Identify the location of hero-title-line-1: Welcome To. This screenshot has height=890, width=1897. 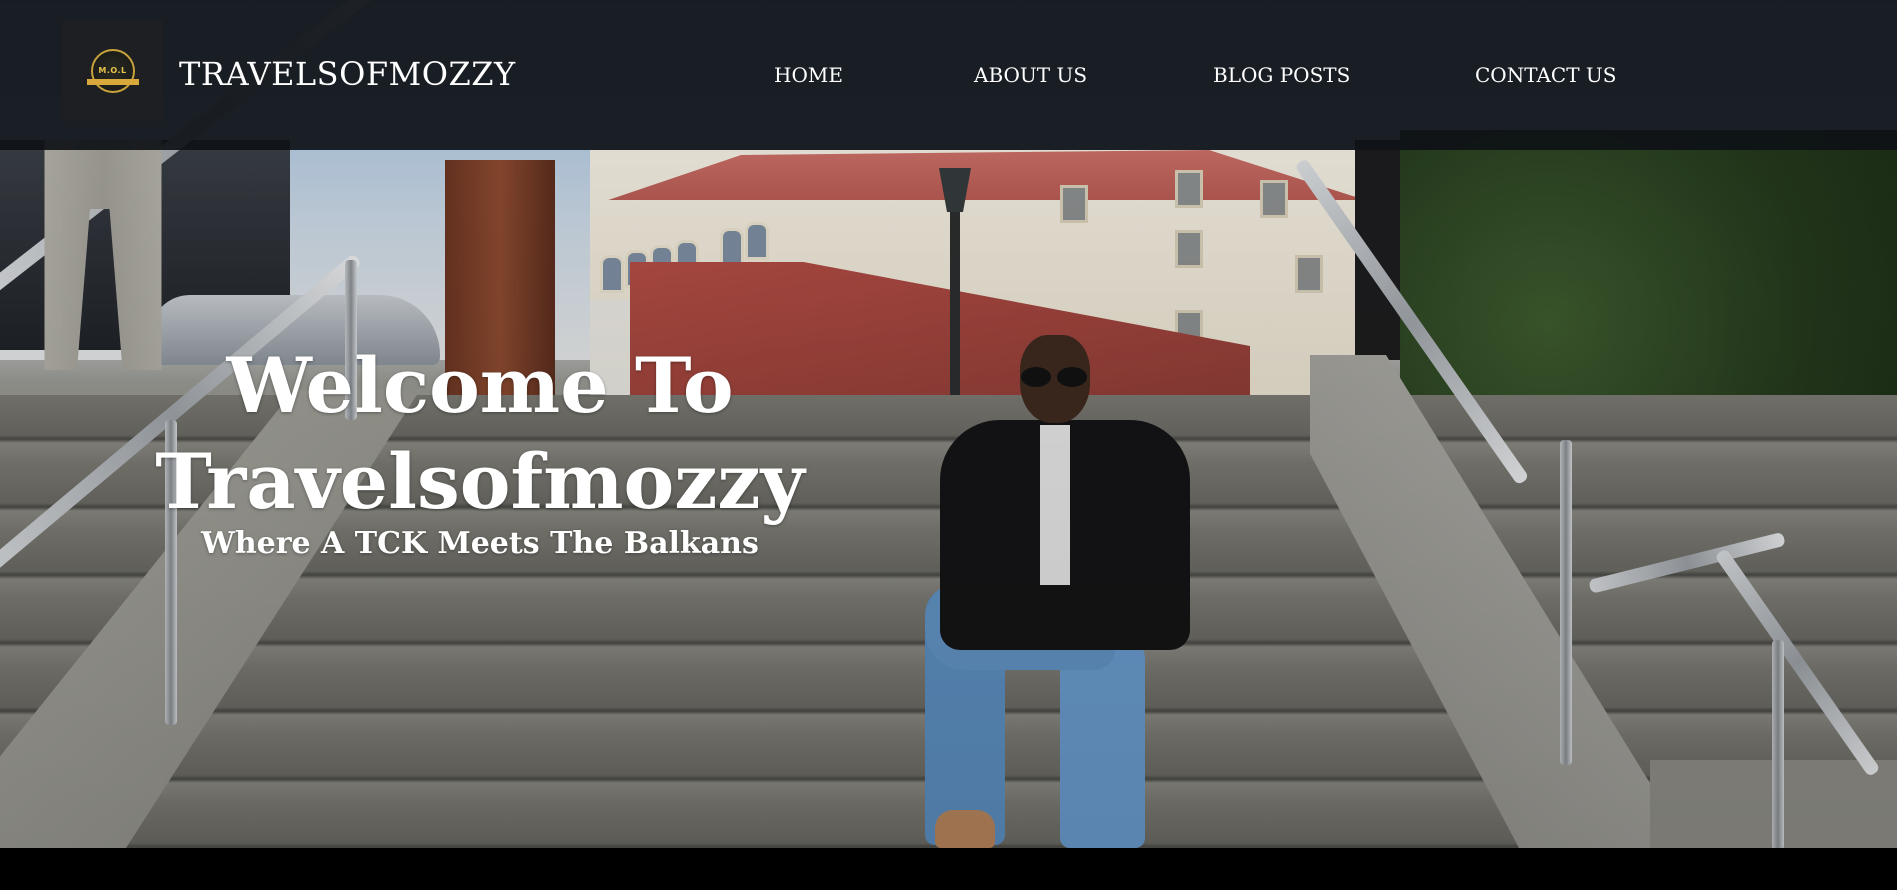
(480, 385).